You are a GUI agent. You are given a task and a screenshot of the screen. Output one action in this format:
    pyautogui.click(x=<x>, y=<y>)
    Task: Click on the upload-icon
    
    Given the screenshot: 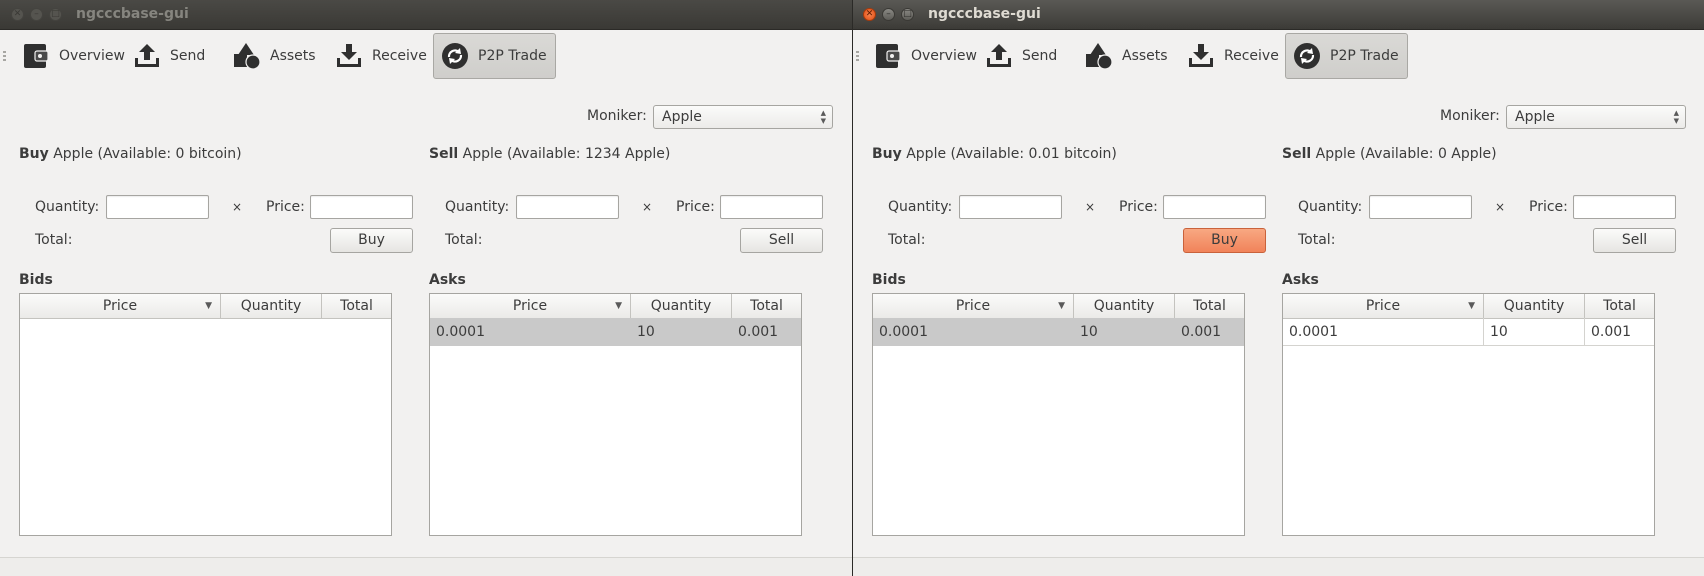 What is the action you would take?
    pyautogui.click(x=999, y=56)
    